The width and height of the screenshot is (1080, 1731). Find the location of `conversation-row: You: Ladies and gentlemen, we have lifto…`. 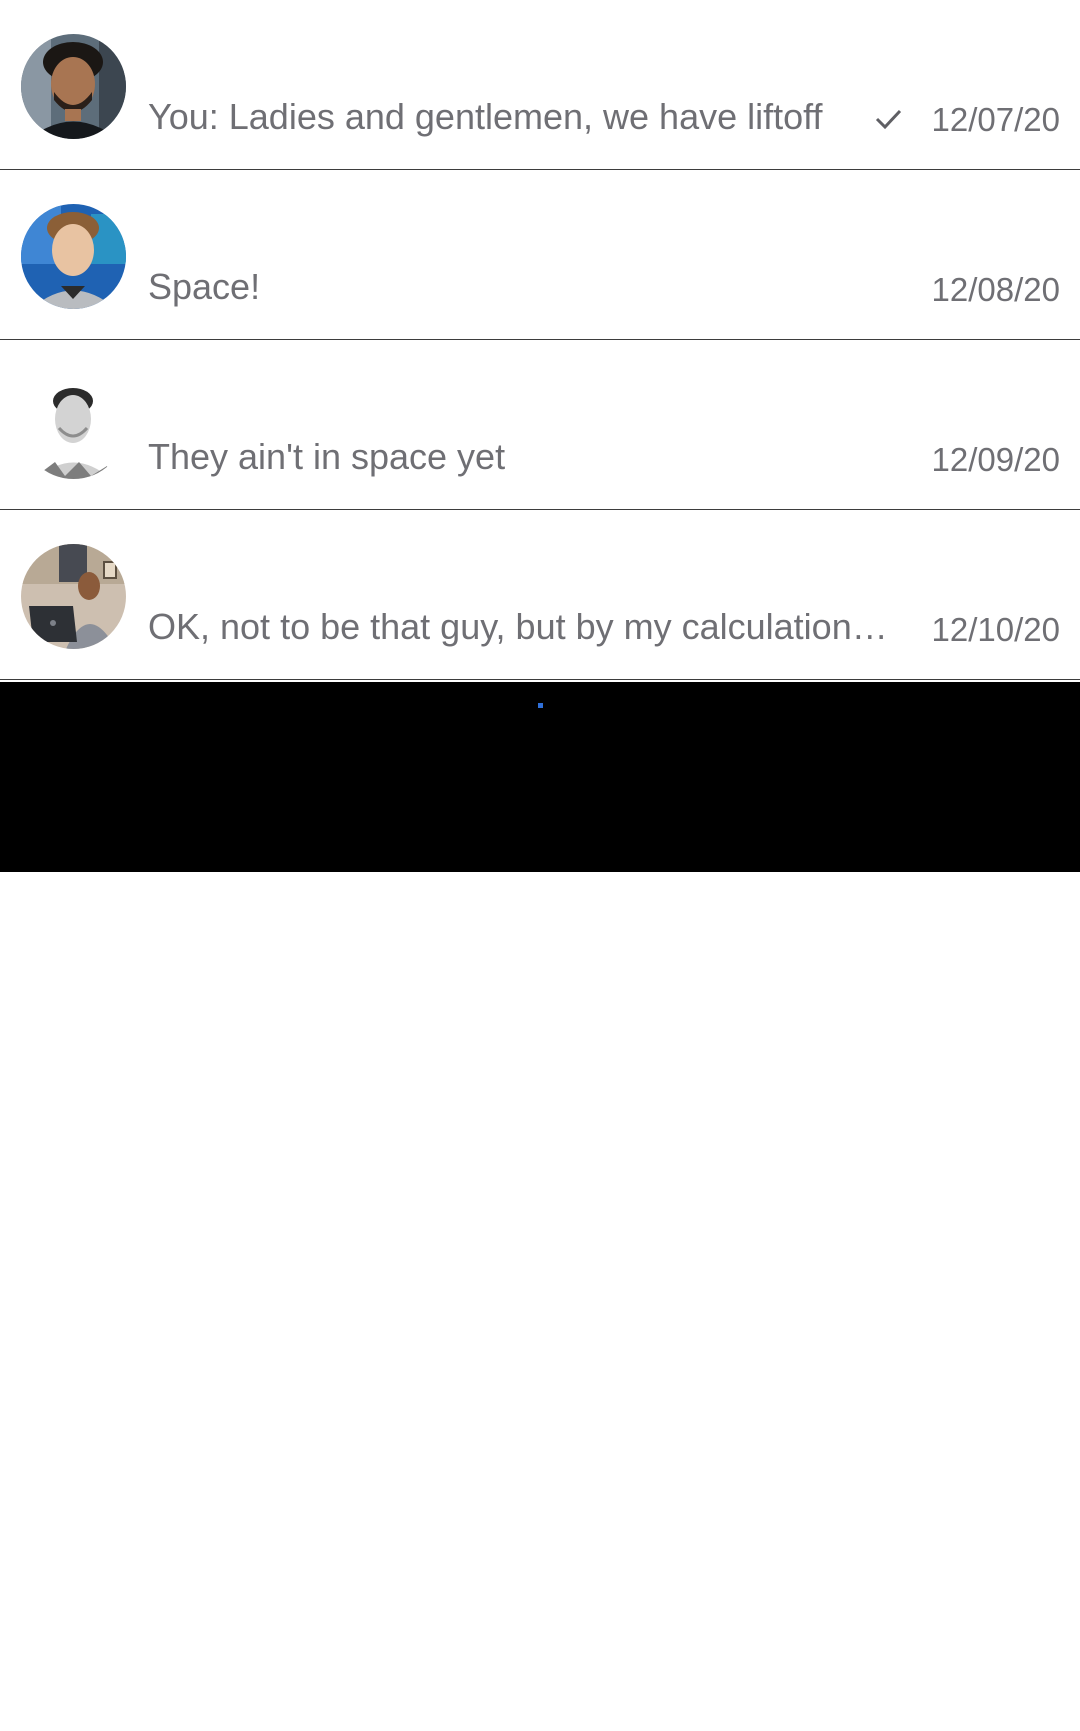

conversation-row: You: Ladies and gentlemen, we have lifto… is located at coordinates (540, 85).